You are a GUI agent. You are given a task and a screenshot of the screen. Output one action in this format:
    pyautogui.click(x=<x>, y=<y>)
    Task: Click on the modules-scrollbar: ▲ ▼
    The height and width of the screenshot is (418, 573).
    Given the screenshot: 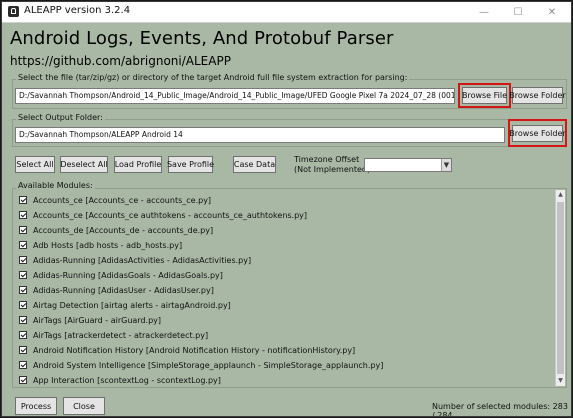 What is the action you would take?
    pyautogui.click(x=560, y=288)
    